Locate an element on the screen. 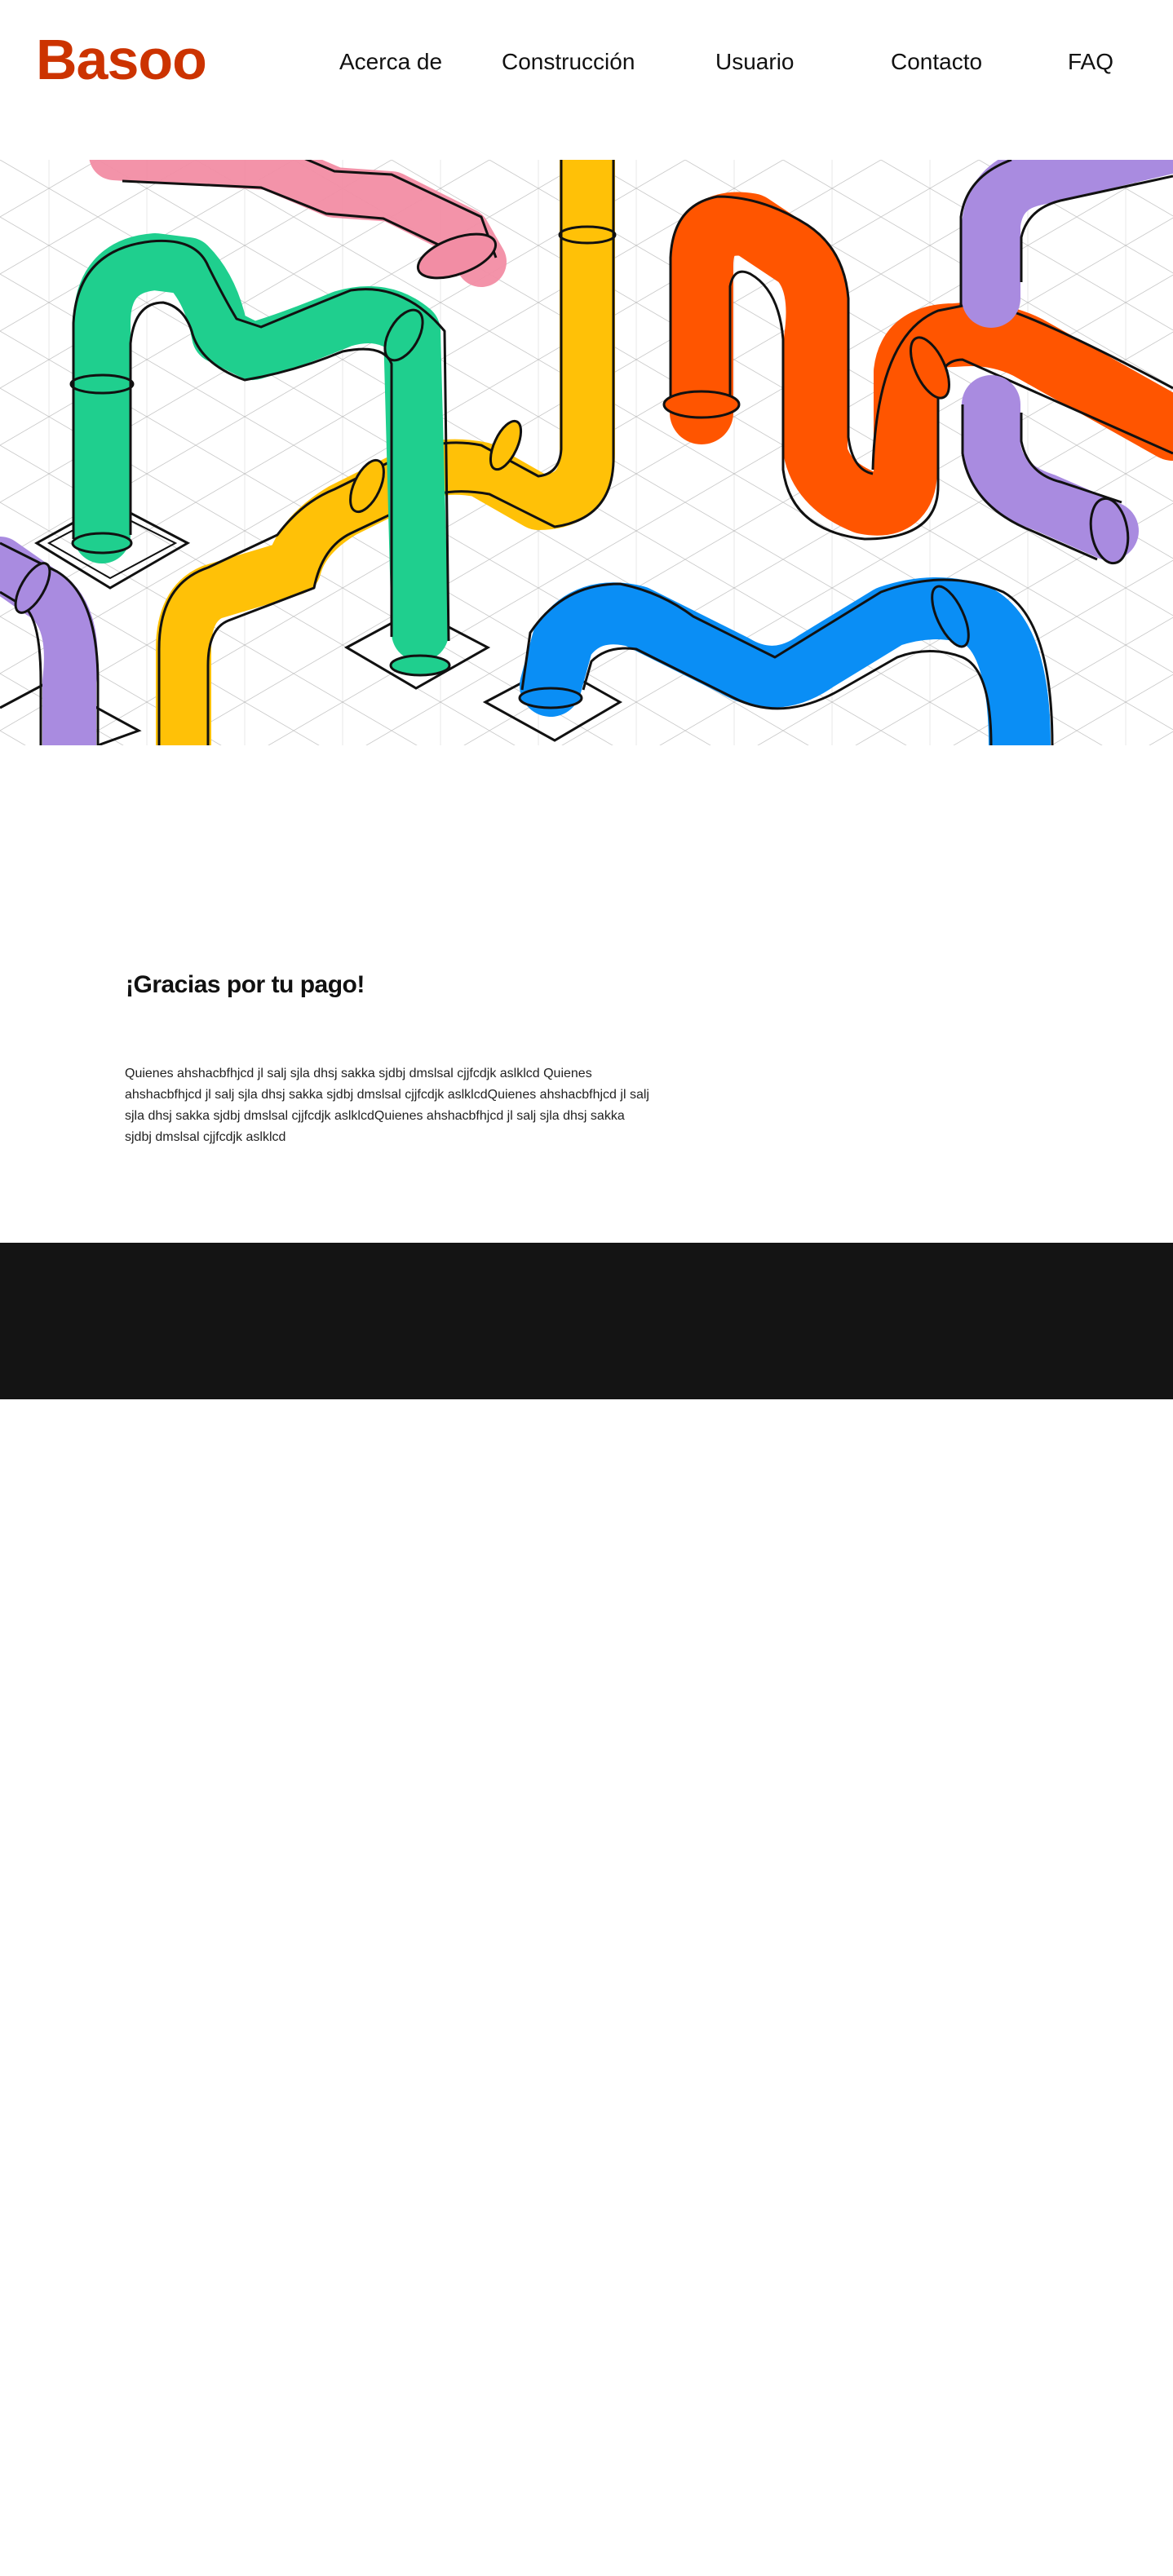 This screenshot has width=1173, height=2576. nav-link-faq: FAQ is located at coordinates (1090, 62).